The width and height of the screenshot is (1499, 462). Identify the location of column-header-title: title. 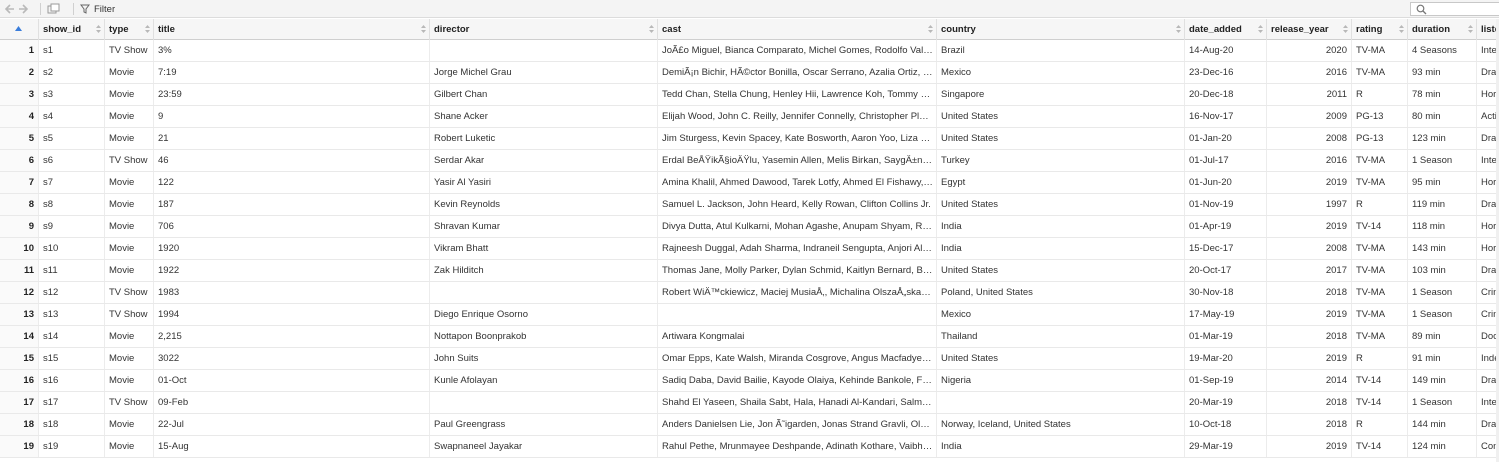
(292, 29).